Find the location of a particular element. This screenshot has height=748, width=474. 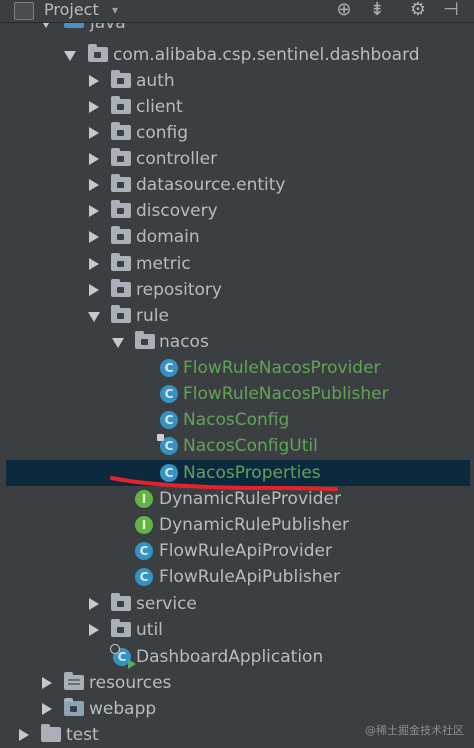

resources-folder-icon is located at coordinates (74, 681).